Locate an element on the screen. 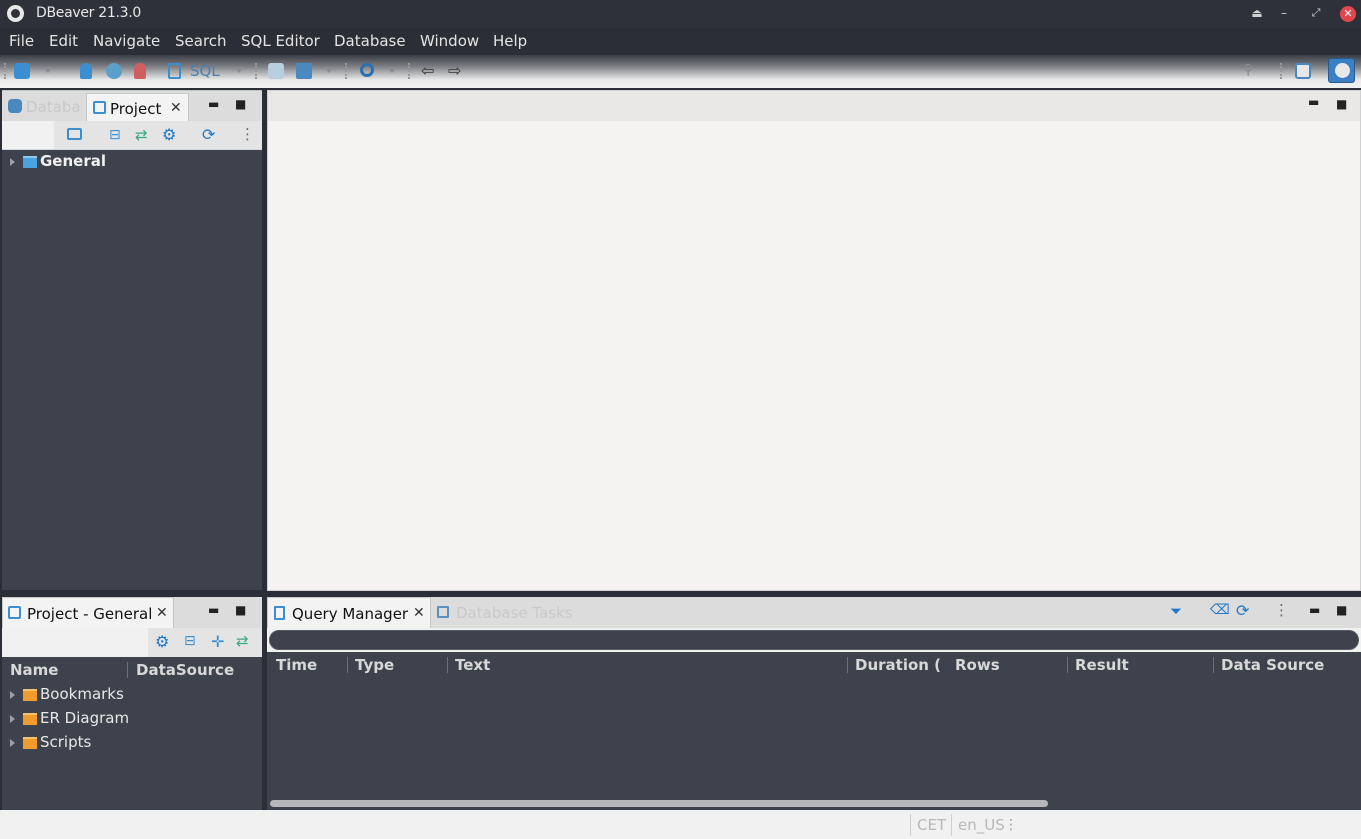 This screenshot has height=839, width=1361. window-shade-icon: ⏏ is located at coordinates (1257, 14).